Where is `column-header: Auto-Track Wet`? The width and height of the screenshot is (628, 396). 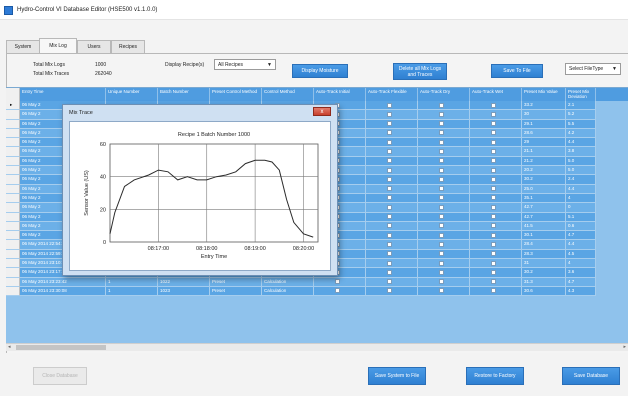
column-header: Auto-Track Wet is located at coordinates (496, 94).